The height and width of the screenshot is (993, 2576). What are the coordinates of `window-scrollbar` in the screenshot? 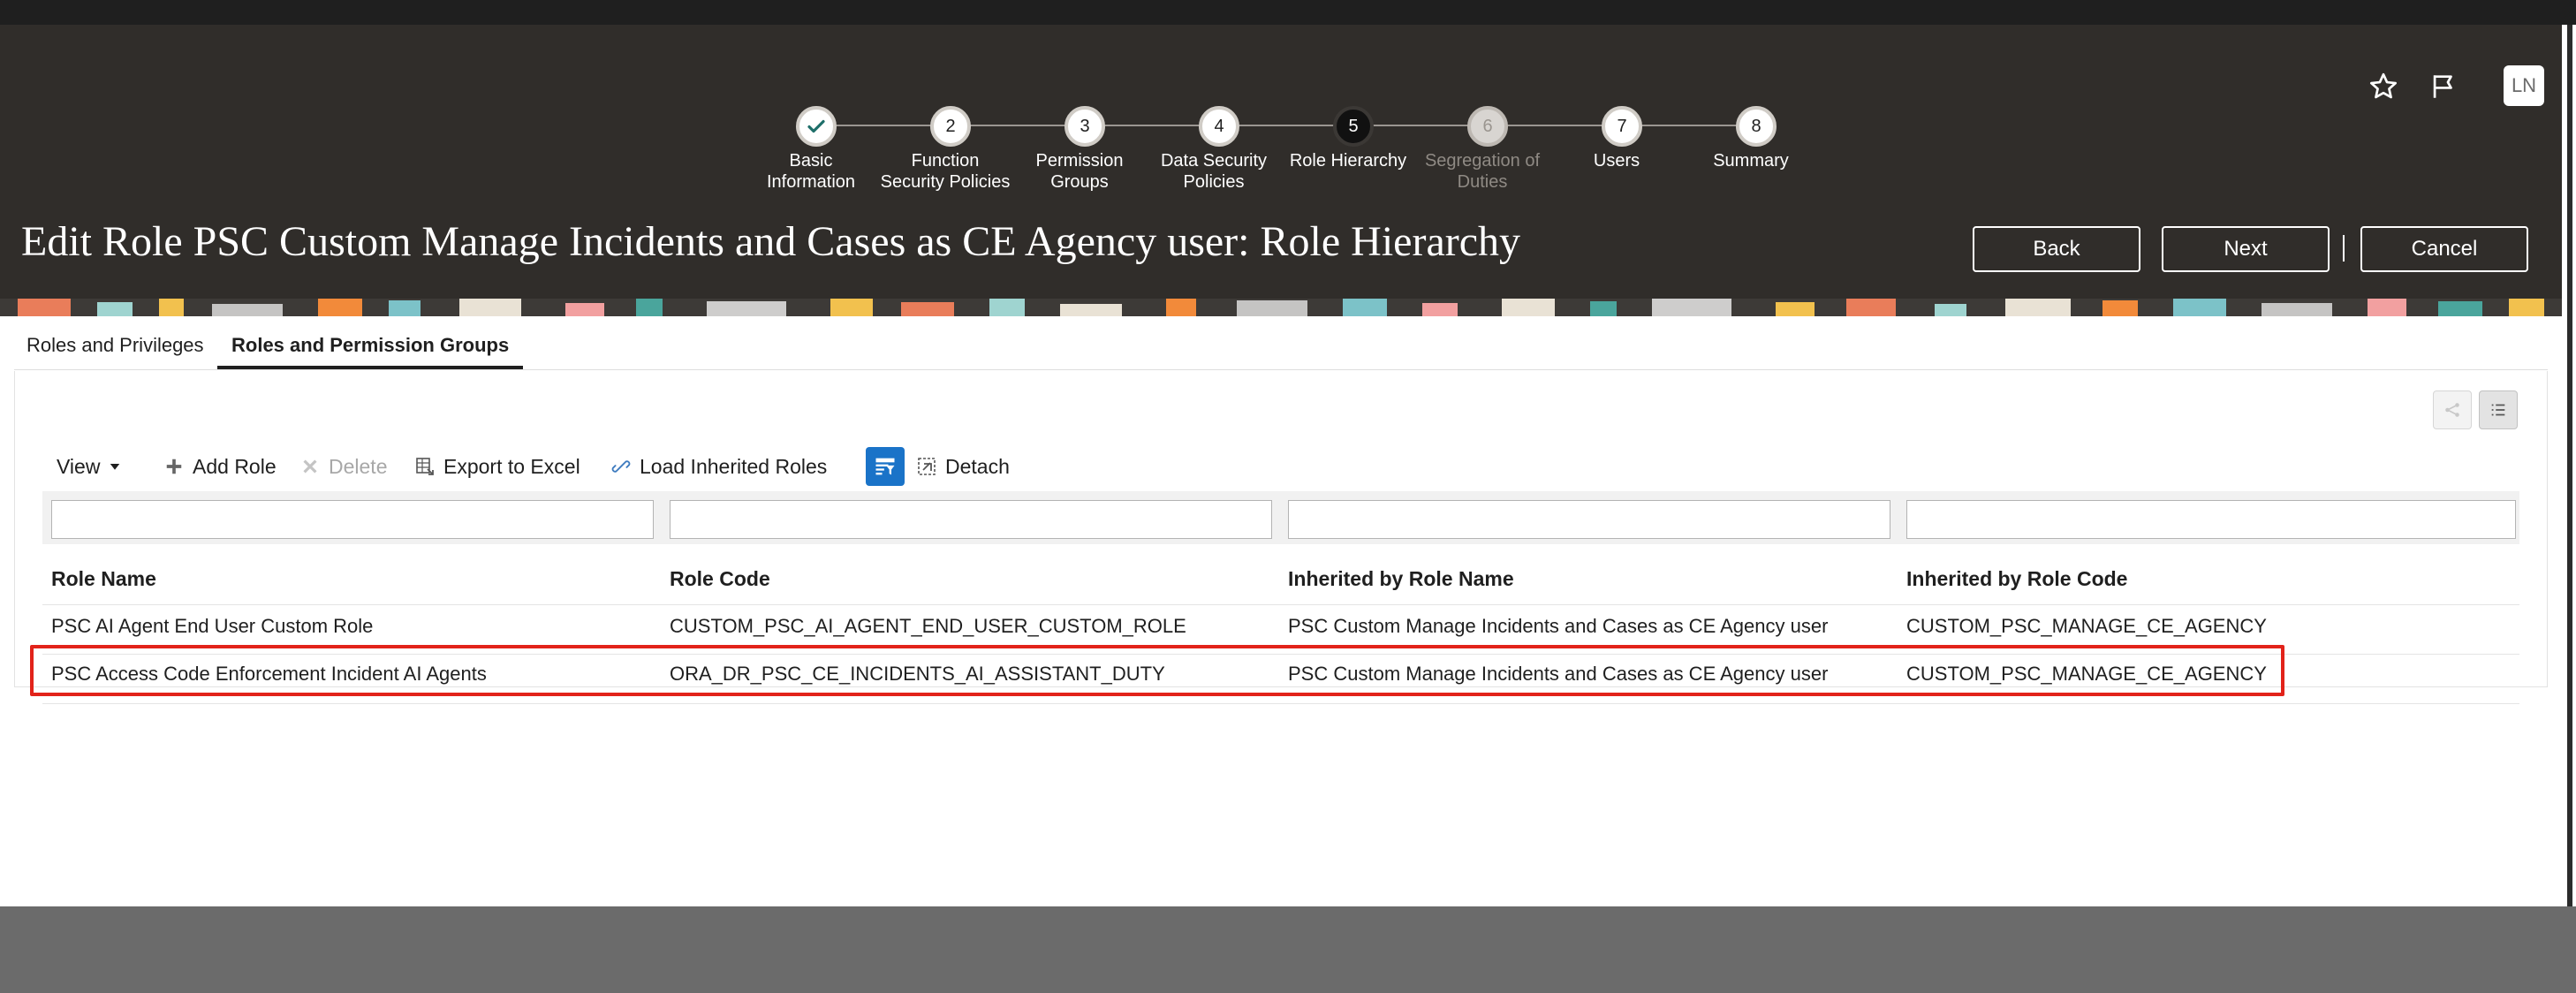 It's located at (2570, 465).